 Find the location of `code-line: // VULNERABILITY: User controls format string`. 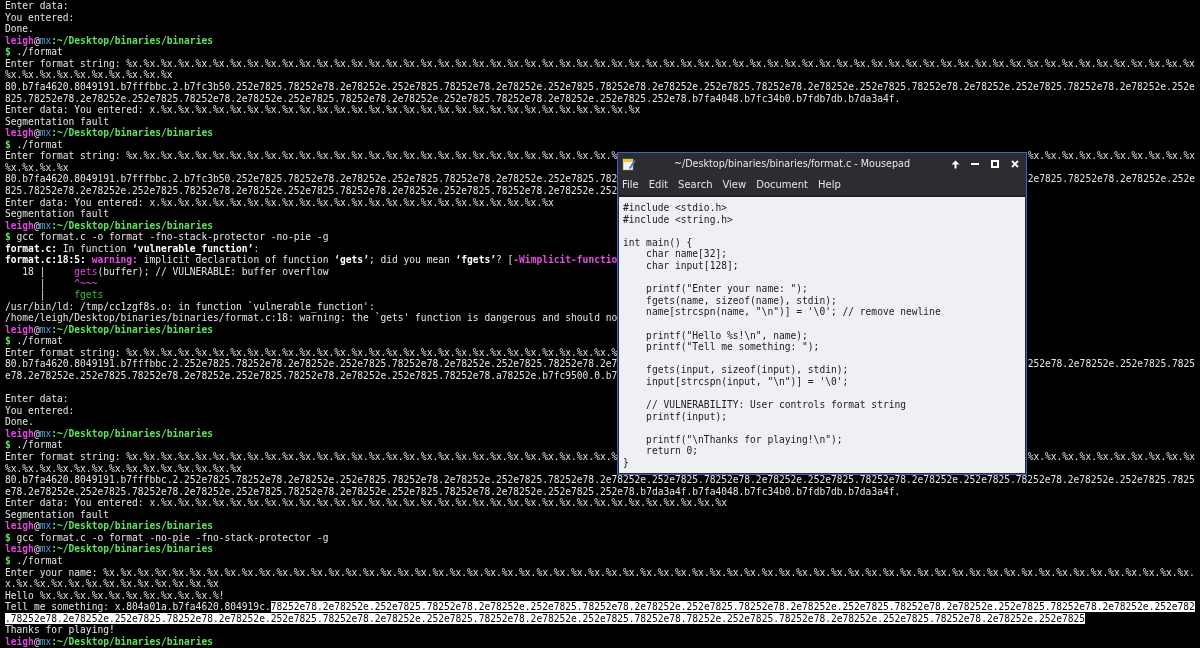

code-line: // VULNERABILITY: User controls format string is located at coordinates (776, 405).